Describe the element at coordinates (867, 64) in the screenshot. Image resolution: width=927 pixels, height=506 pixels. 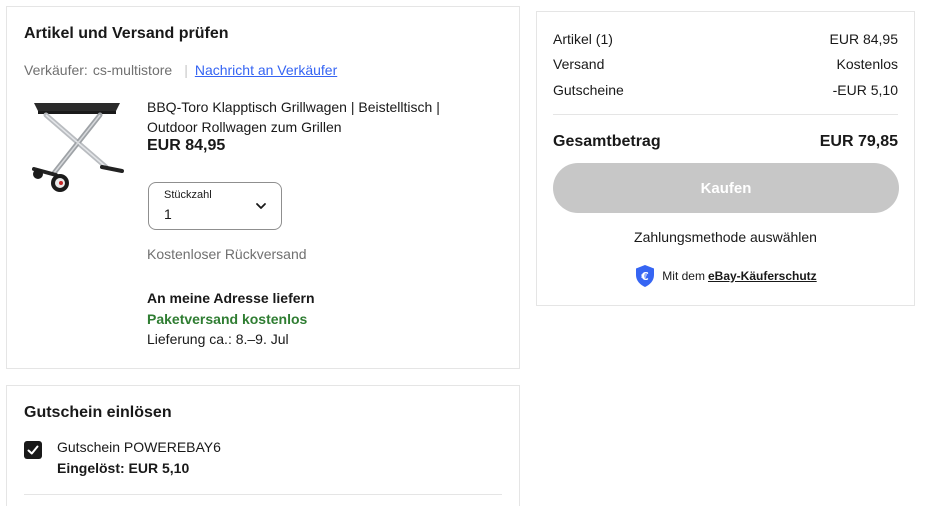
I see `summary-value: Kostenlos` at that location.